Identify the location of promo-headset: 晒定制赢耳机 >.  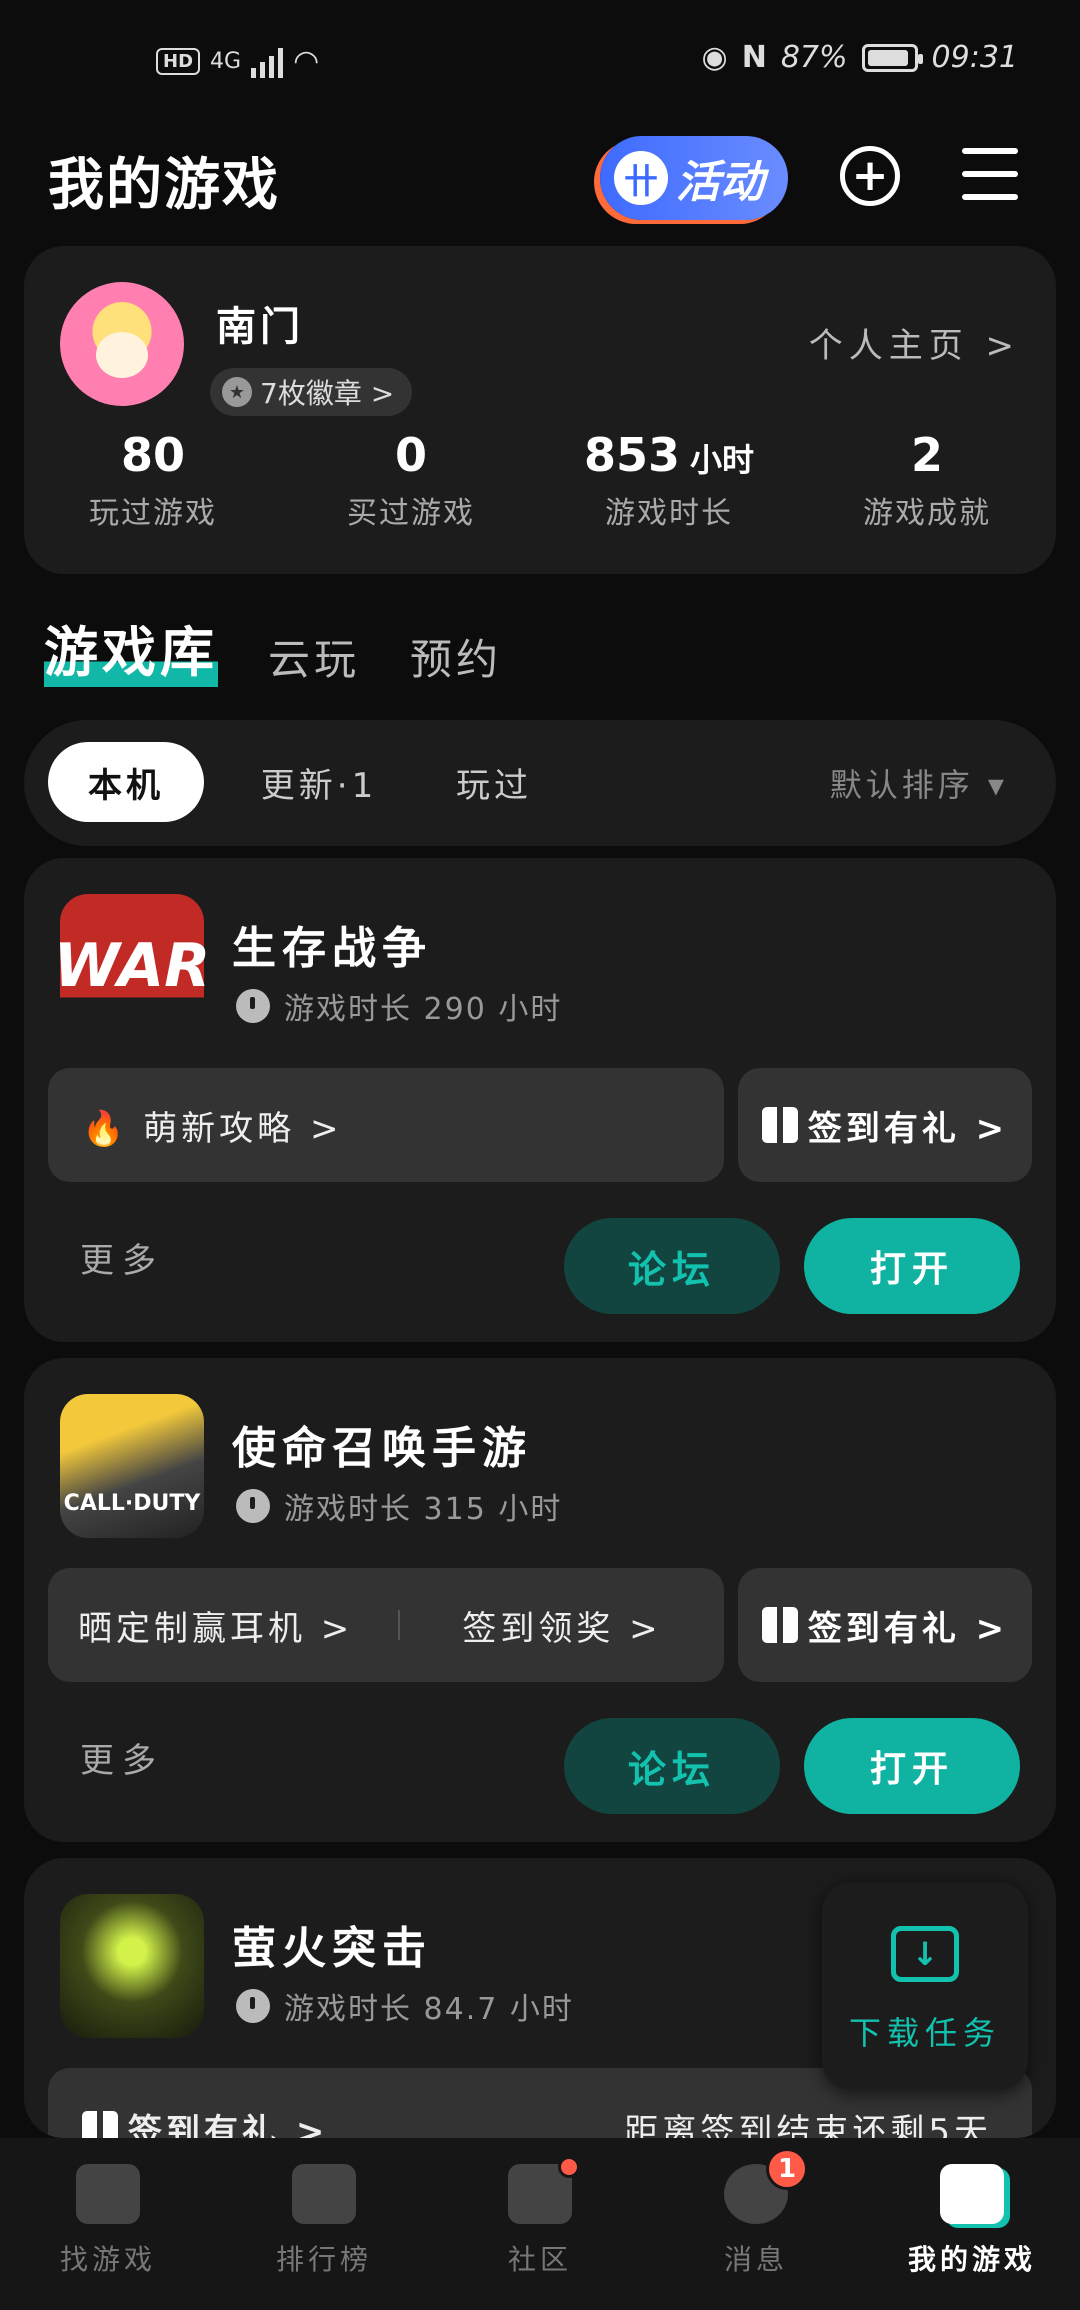
(223, 1625).